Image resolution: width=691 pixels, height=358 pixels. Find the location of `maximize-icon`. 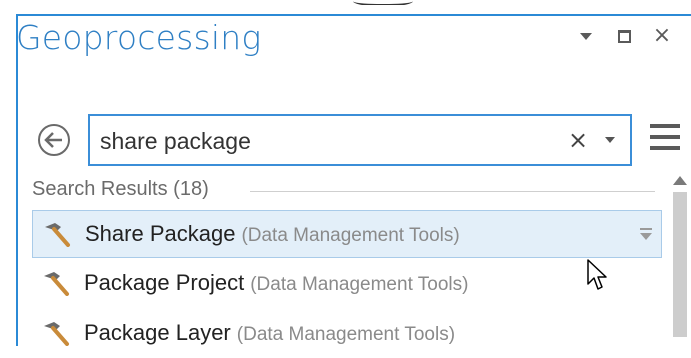

maximize-icon is located at coordinates (624, 36).